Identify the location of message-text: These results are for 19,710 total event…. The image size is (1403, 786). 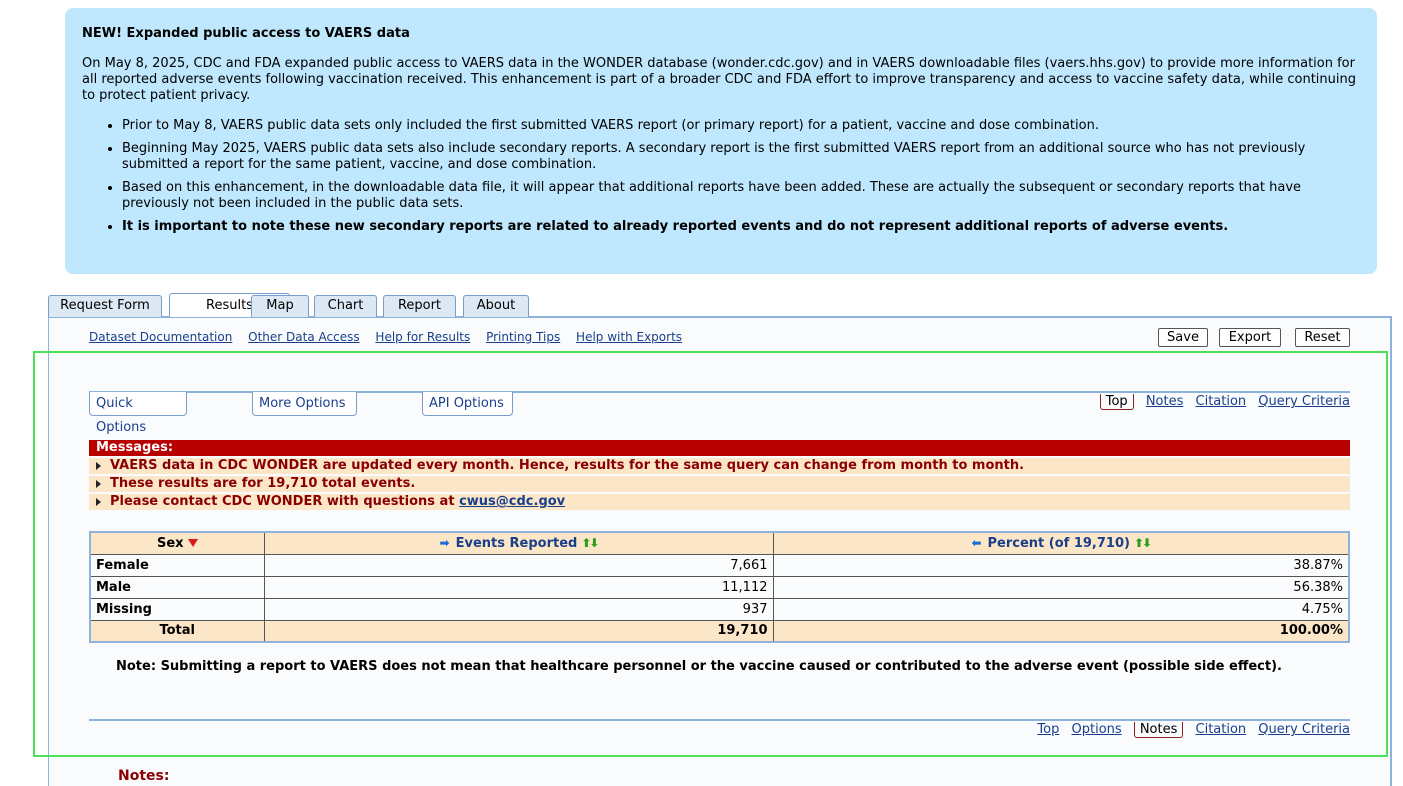
(263, 483).